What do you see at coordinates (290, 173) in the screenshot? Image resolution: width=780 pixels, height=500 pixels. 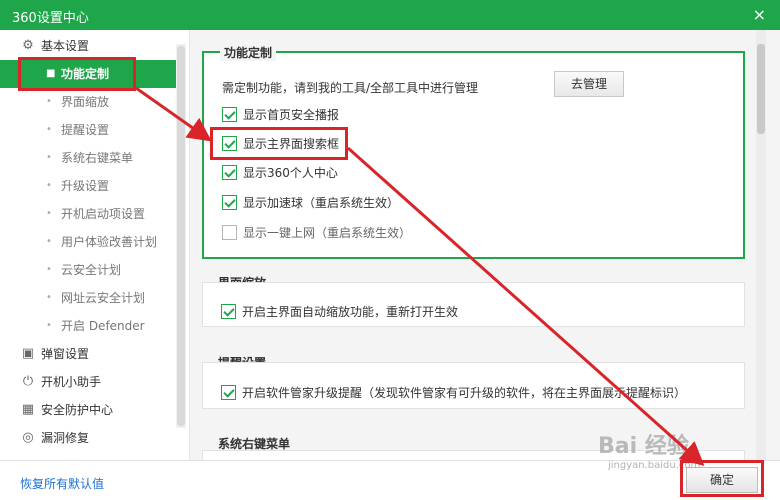 I see `option-label: 显示360个人中心` at bounding box center [290, 173].